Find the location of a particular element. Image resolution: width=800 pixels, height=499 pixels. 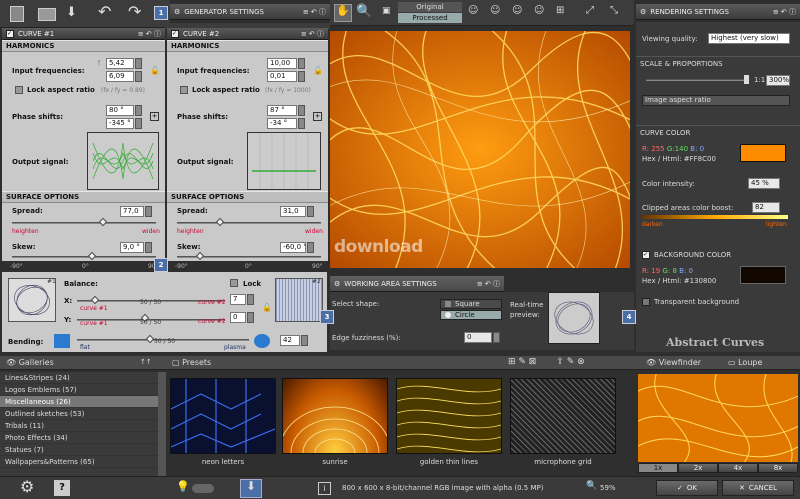

curve2-skew-field: -60,0 ° is located at coordinates (293, 247).